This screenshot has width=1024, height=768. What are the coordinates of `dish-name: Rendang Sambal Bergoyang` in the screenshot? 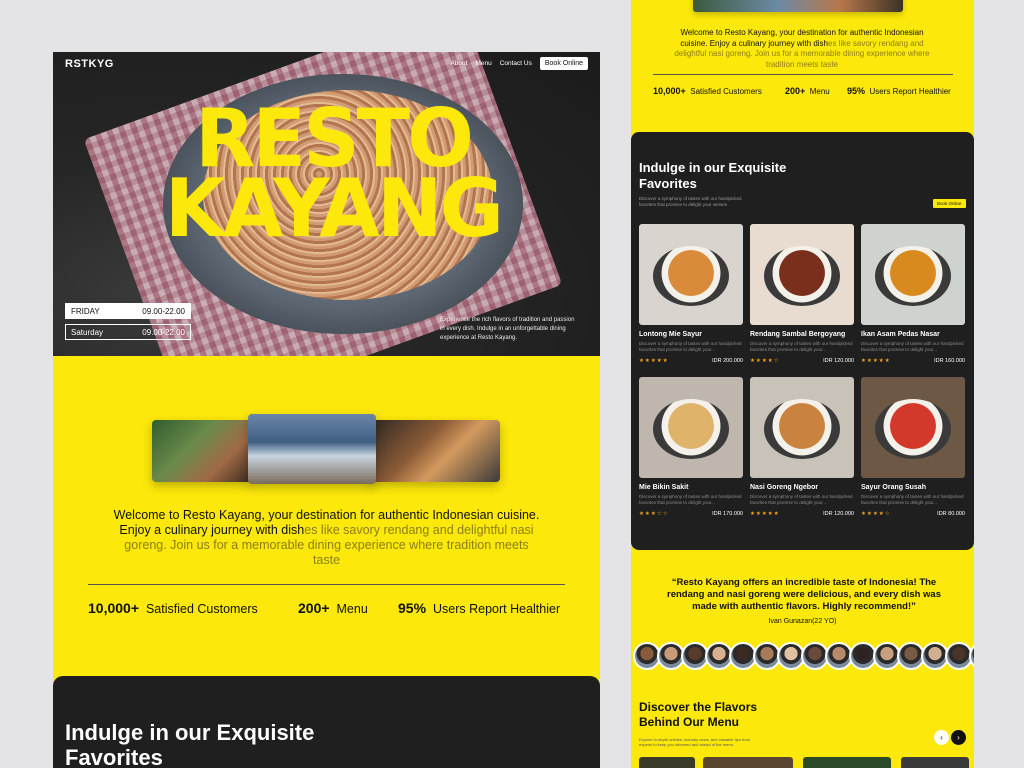 It's located at (802, 334).